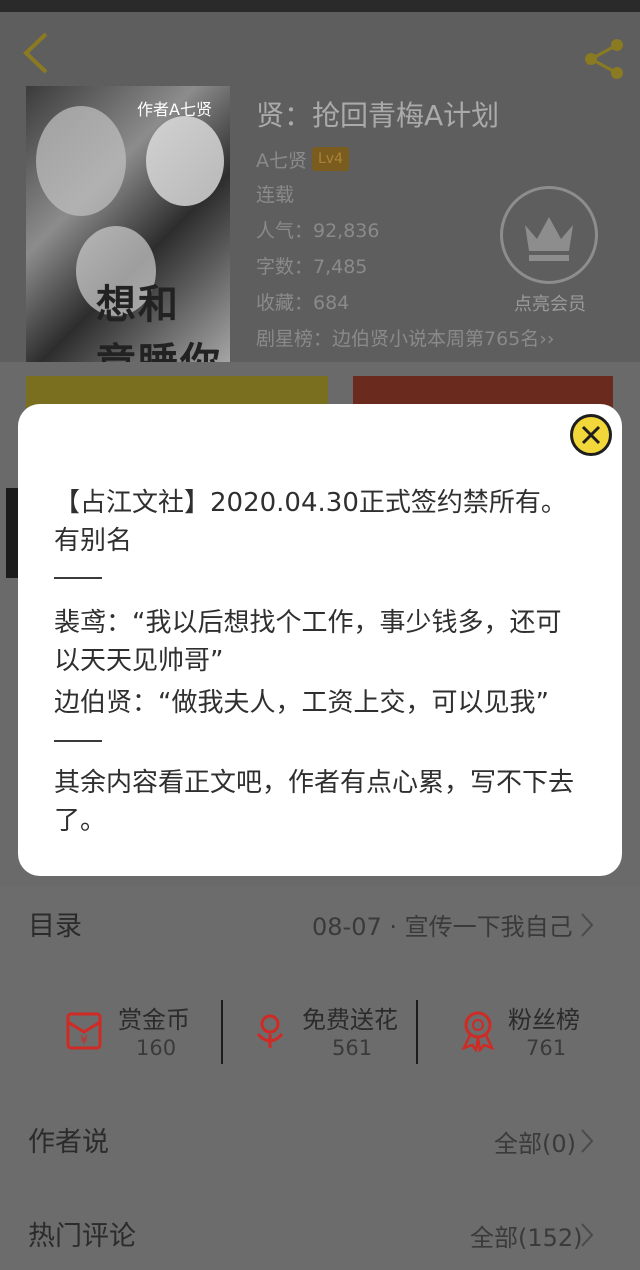  What do you see at coordinates (310, 522) in the screenshot?
I see `dialog-line: 【占江文社】2020.04.30正式签约禁所有。有别名` at bounding box center [310, 522].